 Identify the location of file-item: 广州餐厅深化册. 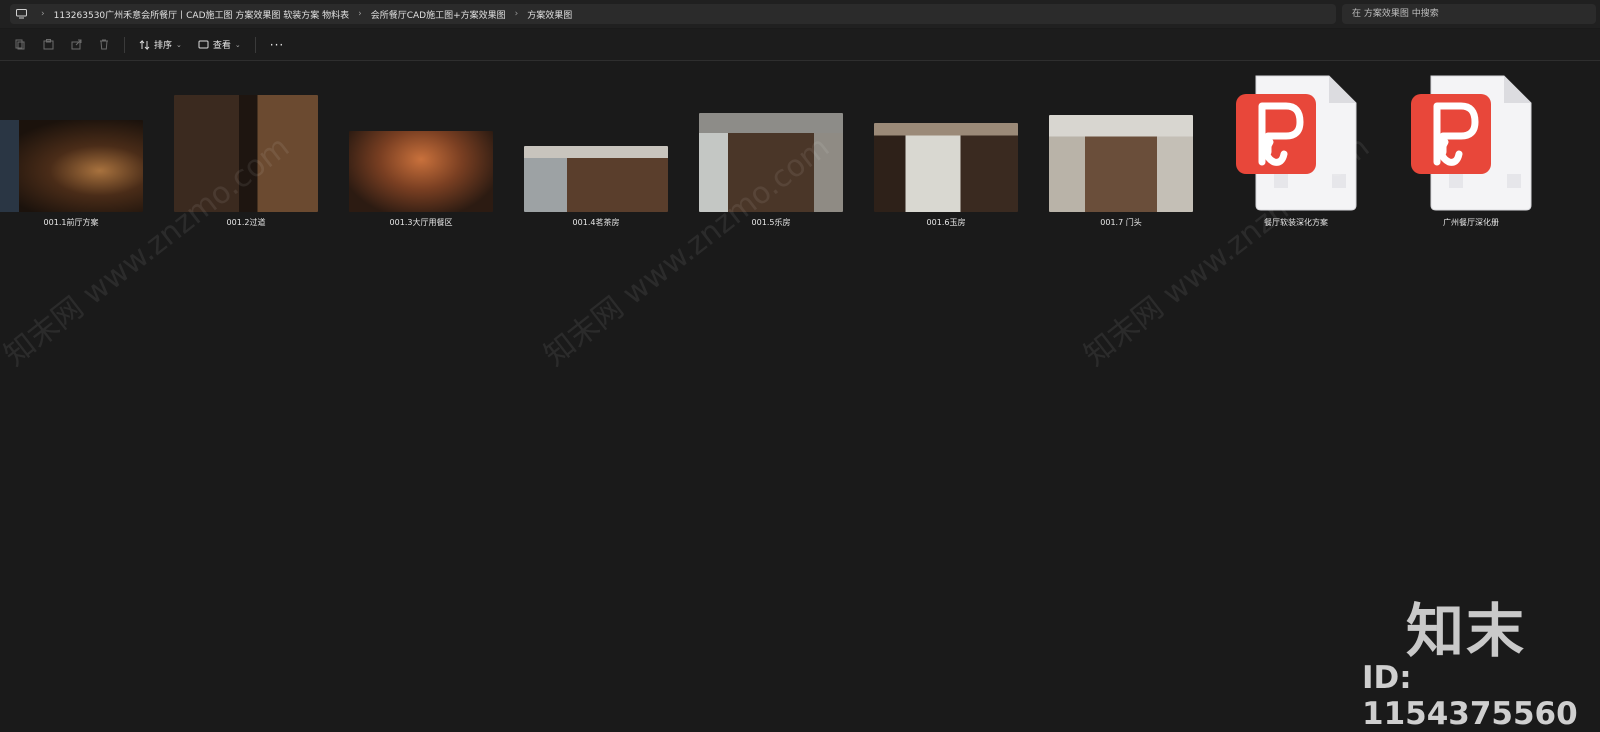
(1471, 151).